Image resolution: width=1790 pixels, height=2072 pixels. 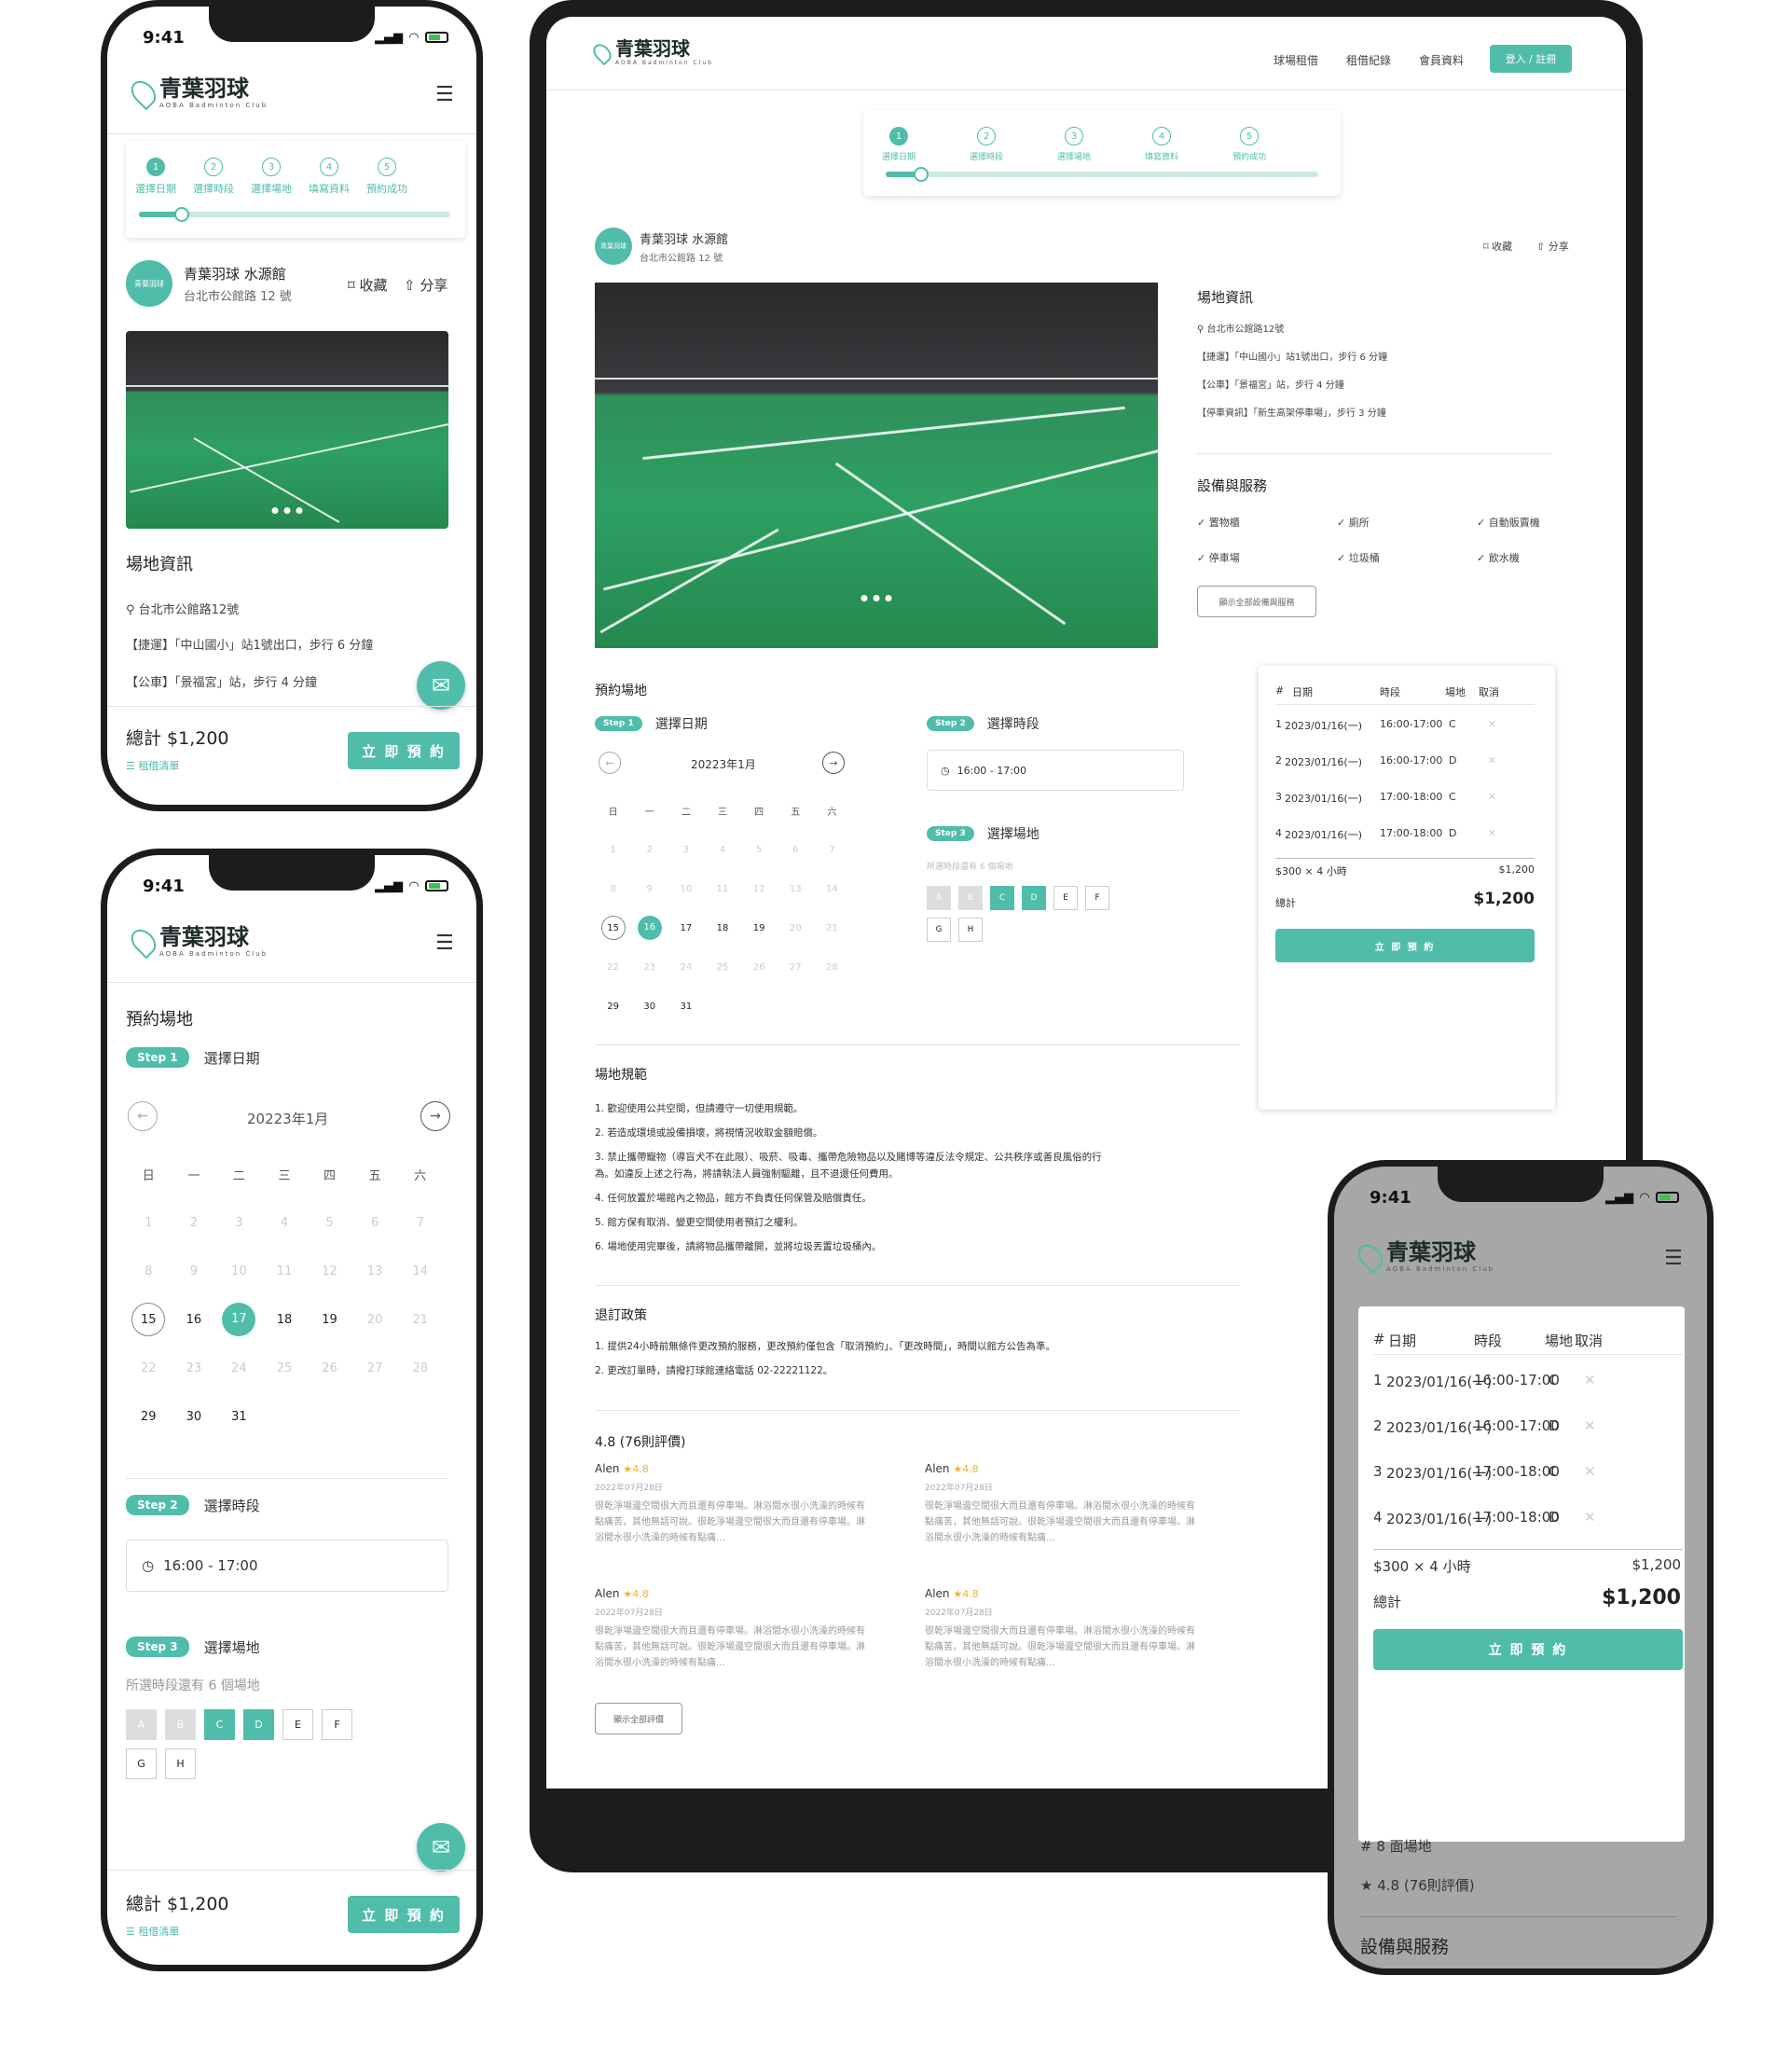 What do you see at coordinates (686, 812) in the screenshot?
I see `weekday-label: 二` at bounding box center [686, 812].